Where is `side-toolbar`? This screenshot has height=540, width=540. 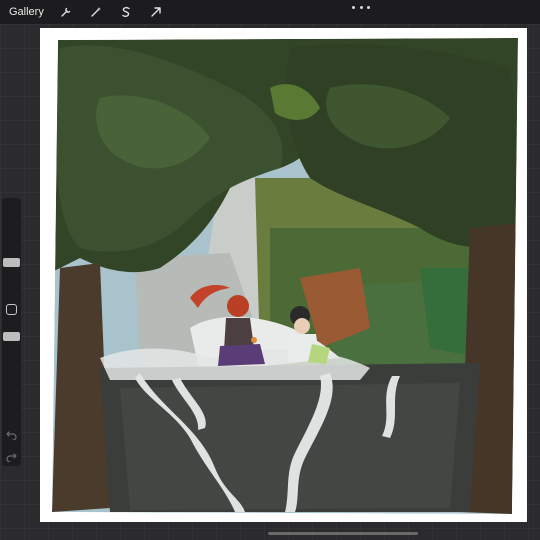 side-toolbar is located at coordinates (11, 332).